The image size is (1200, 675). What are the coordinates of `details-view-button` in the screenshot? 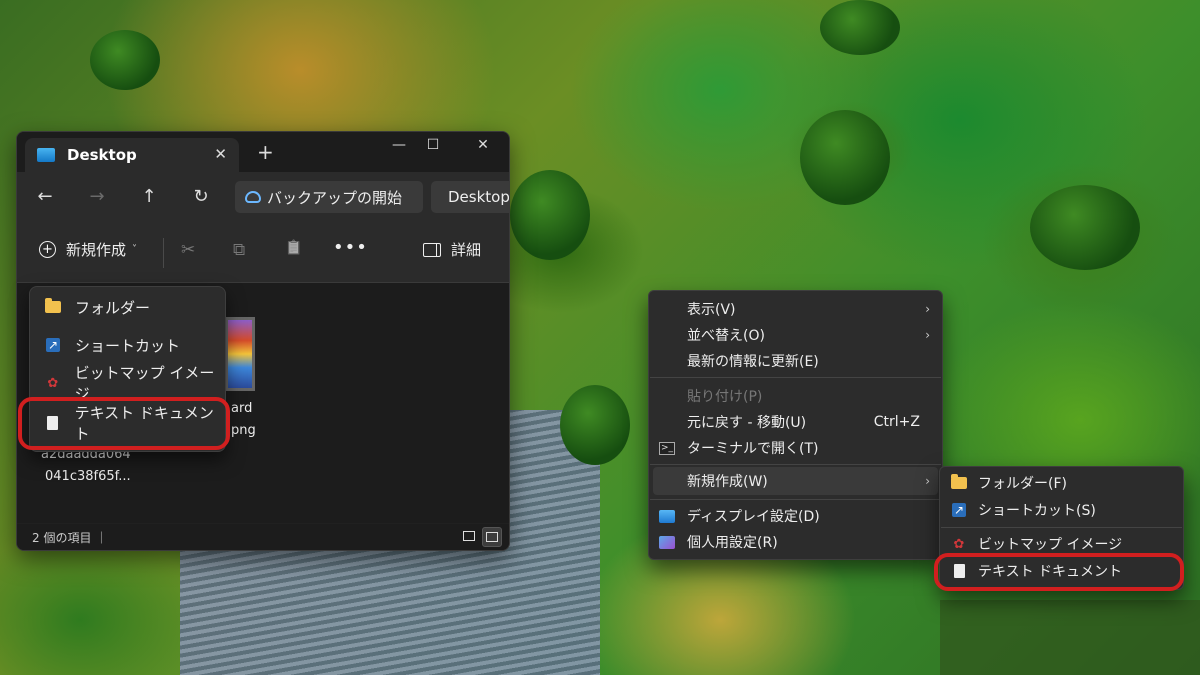 It's located at (469, 537).